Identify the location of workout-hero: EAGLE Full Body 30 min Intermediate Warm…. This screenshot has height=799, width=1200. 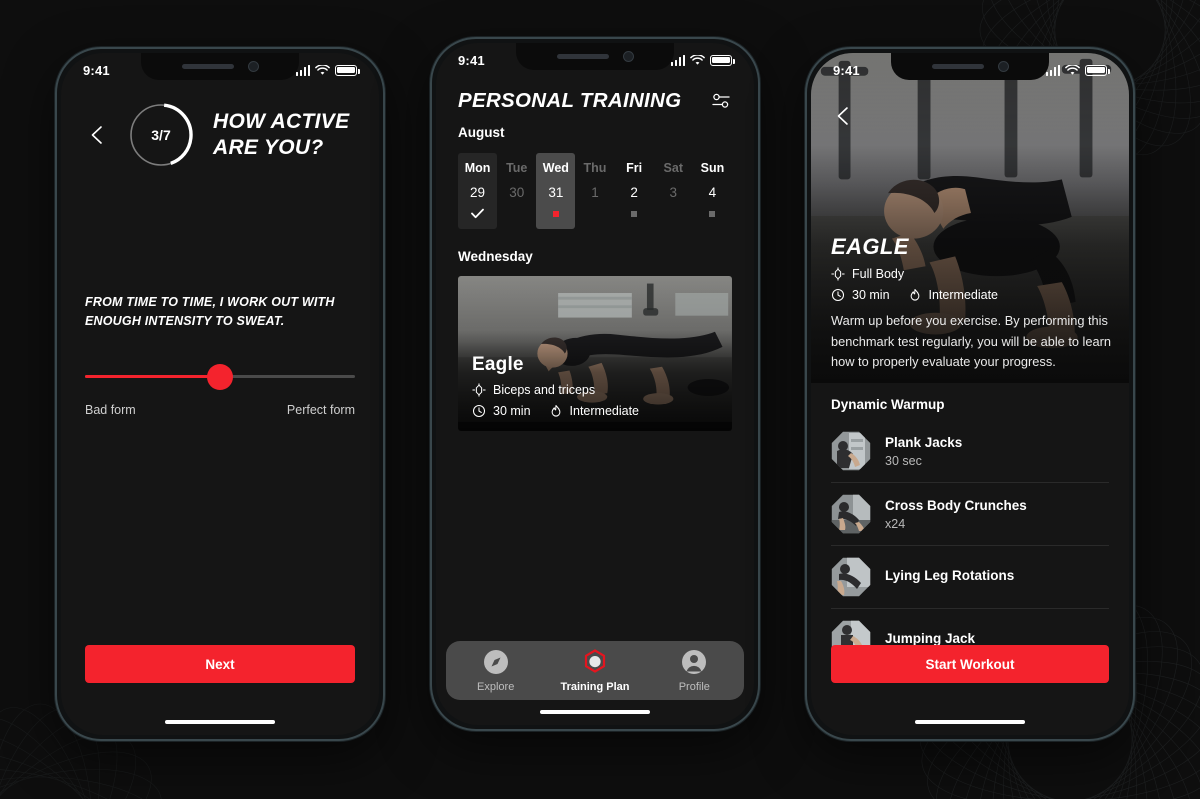
(970, 218).